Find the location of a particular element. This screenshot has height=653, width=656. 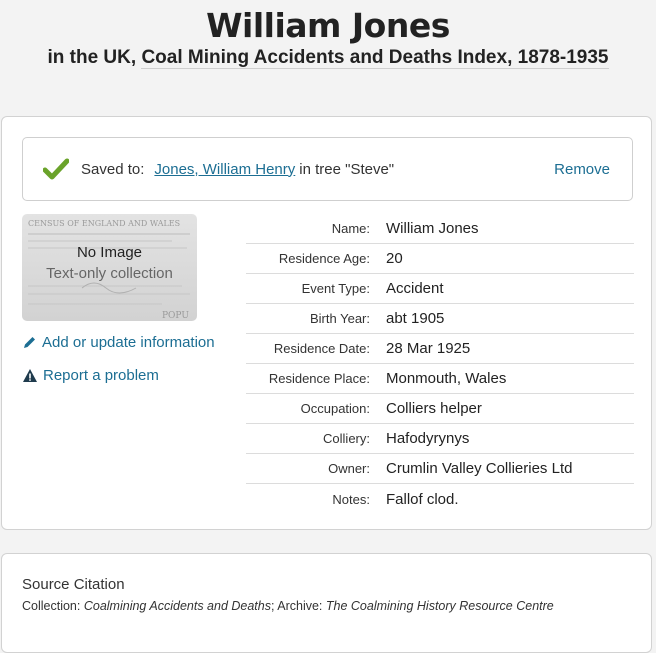

fact-value: William Jones is located at coordinates (432, 228).